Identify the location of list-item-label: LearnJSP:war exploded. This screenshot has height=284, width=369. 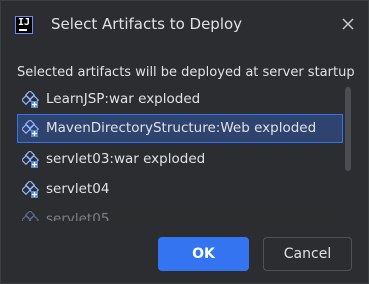
(123, 99).